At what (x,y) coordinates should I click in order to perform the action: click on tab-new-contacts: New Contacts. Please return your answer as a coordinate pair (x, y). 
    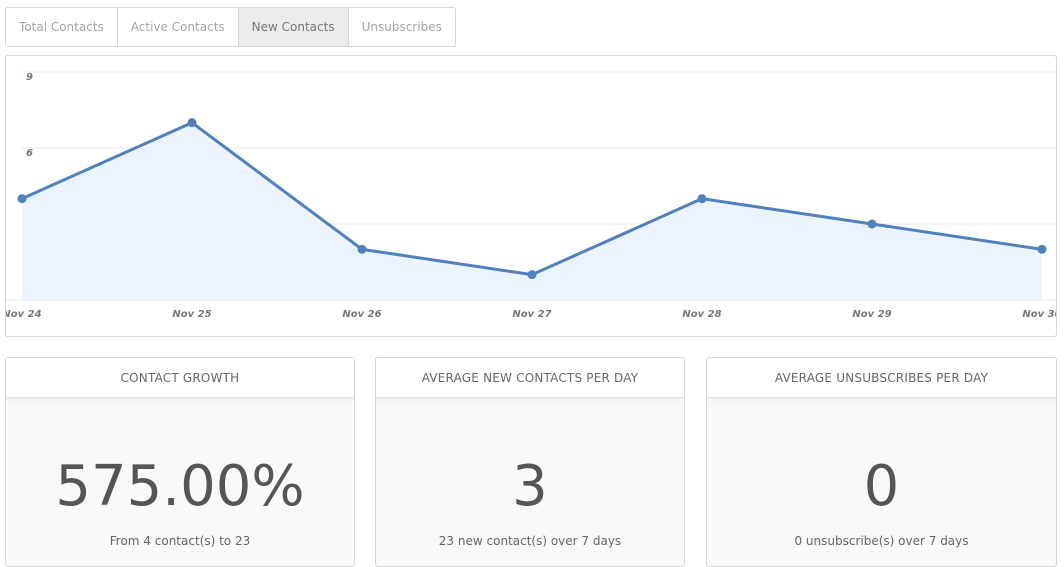
    Looking at the image, I should click on (293, 27).